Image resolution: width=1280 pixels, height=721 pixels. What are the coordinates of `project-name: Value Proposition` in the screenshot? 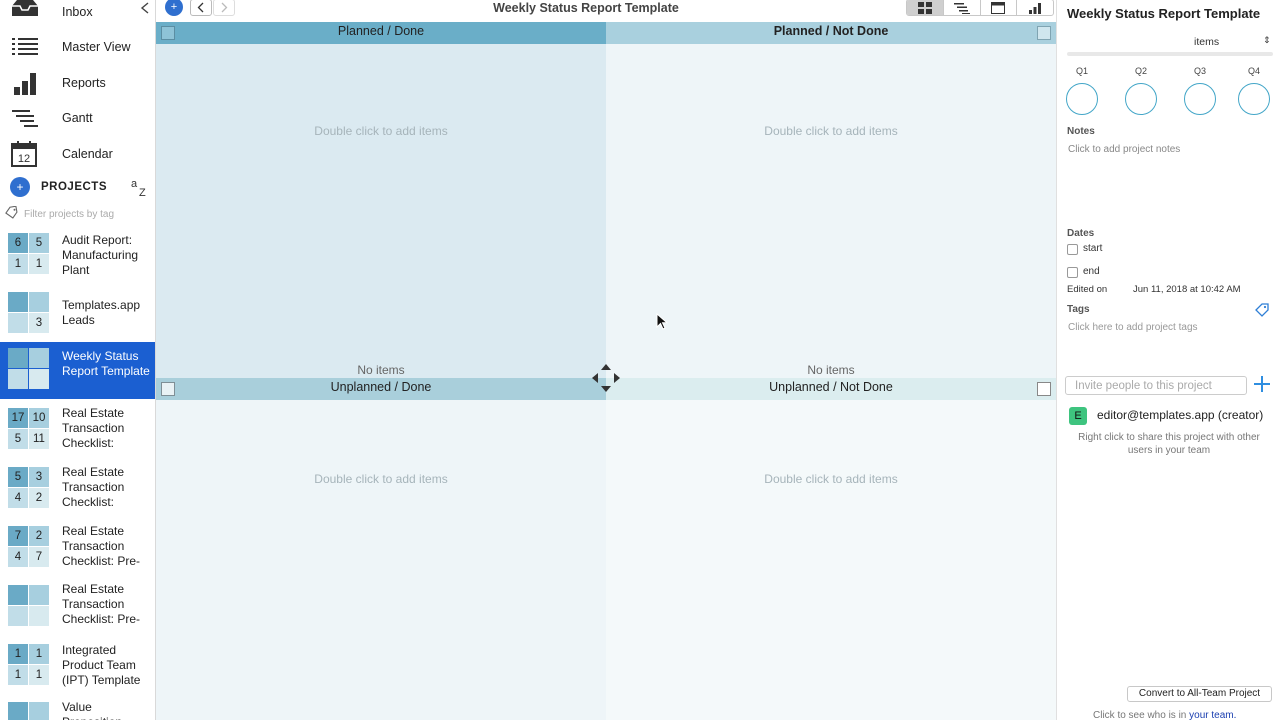 It's located at (92, 710).